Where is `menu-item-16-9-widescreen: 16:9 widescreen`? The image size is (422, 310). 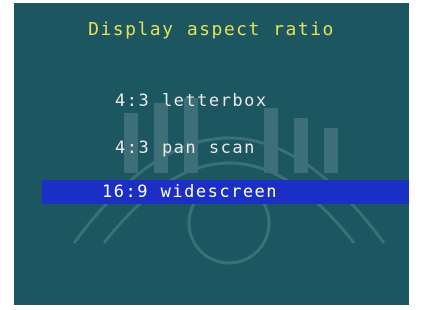
menu-item-16-9-widescreen: 16:9 widescreen is located at coordinates (225, 192).